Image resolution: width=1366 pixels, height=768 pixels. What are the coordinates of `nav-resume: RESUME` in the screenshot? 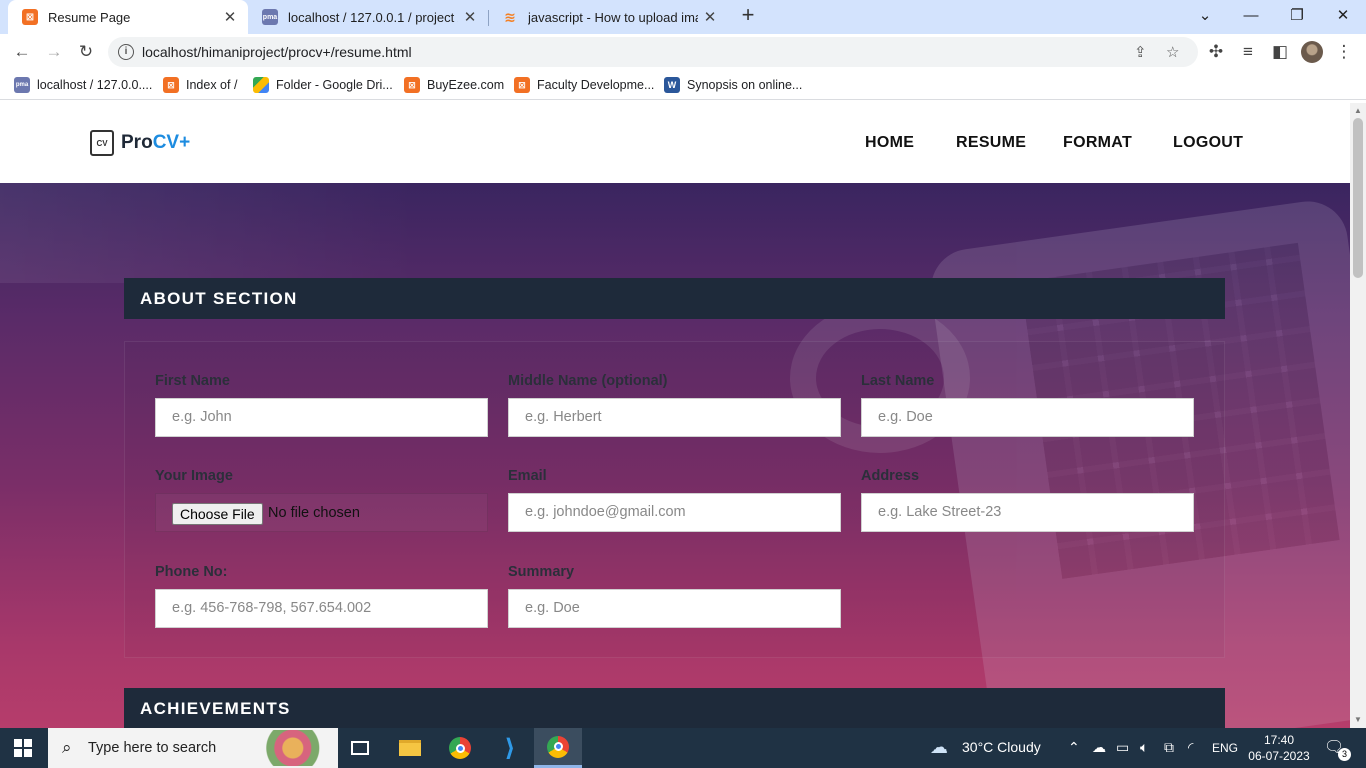 It's located at (991, 143).